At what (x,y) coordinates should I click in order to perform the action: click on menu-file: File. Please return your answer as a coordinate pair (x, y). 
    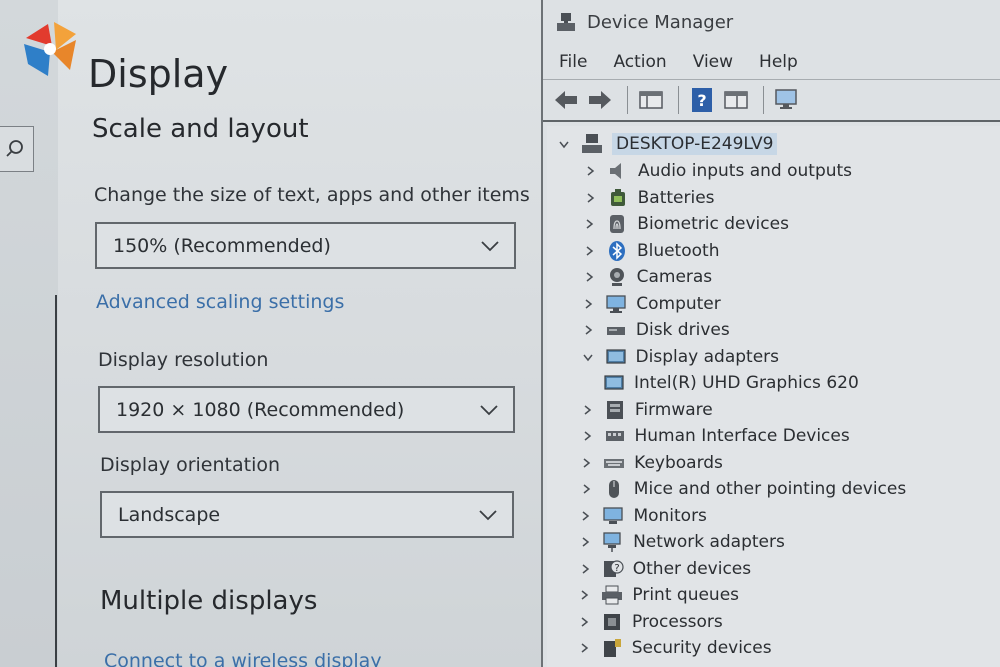
    Looking at the image, I should click on (573, 62).